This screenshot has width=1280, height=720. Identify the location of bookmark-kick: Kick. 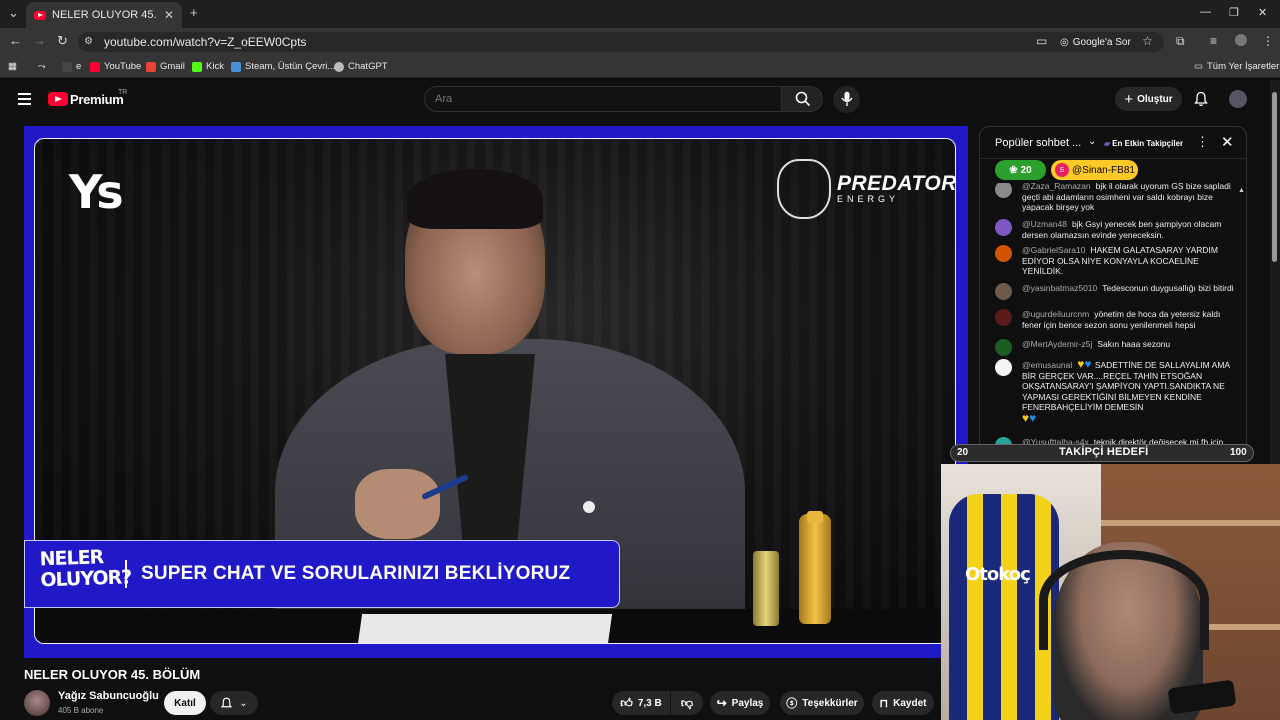
(208, 66).